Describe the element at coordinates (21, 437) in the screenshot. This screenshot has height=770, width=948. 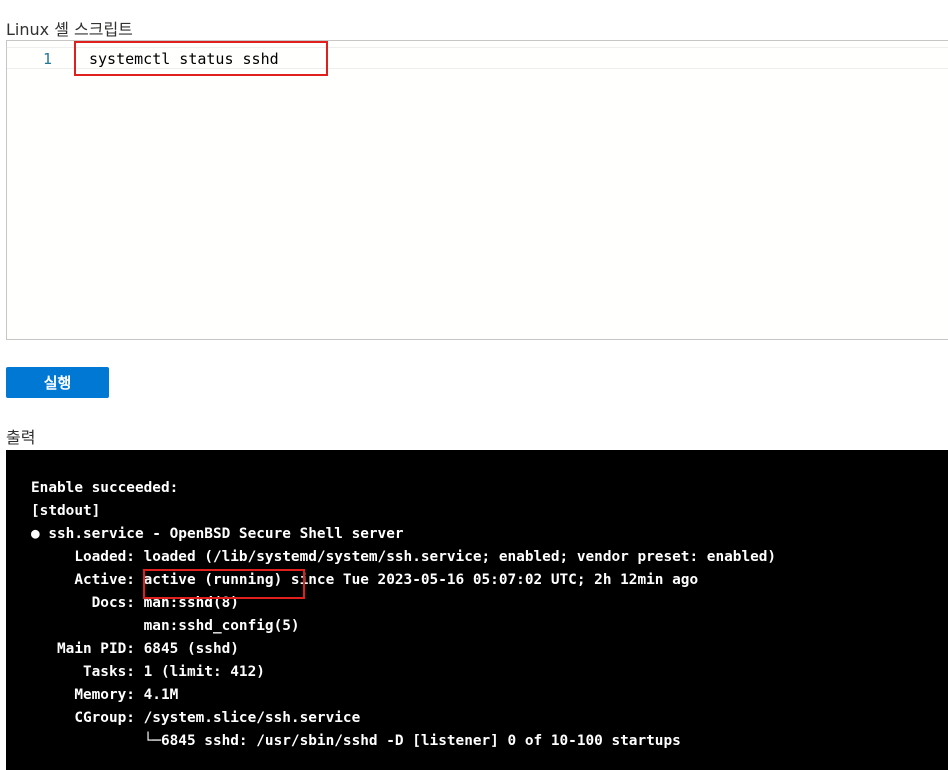
I see `output-label: 출력` at that location.